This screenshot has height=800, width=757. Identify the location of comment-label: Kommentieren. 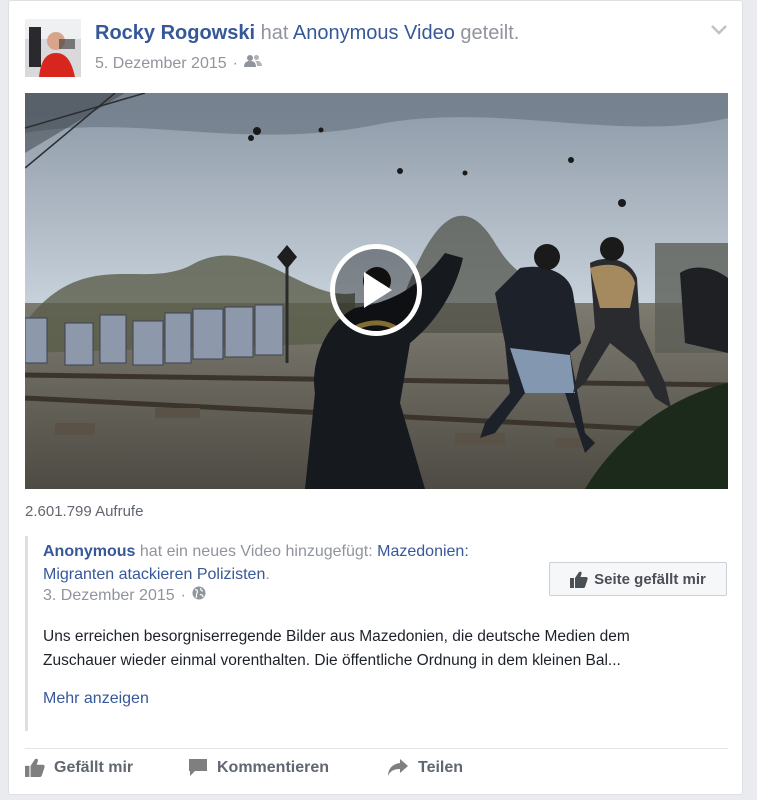
(273, 767).